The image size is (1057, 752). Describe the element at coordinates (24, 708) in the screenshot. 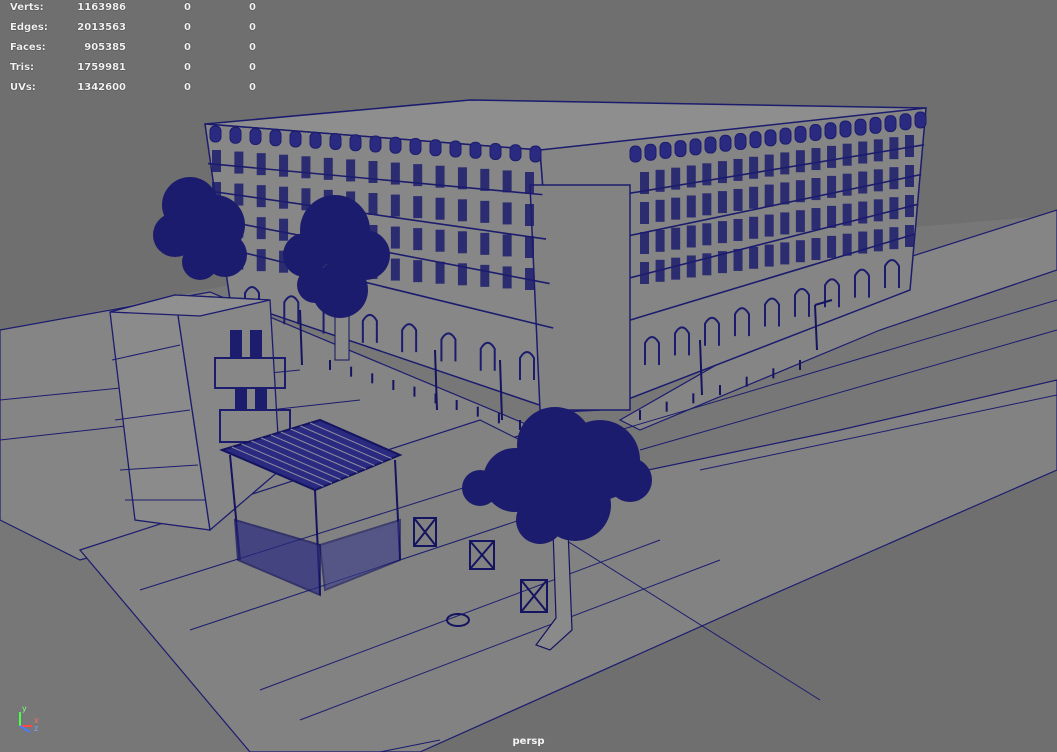

I see `axis-y-label: y` at that location.